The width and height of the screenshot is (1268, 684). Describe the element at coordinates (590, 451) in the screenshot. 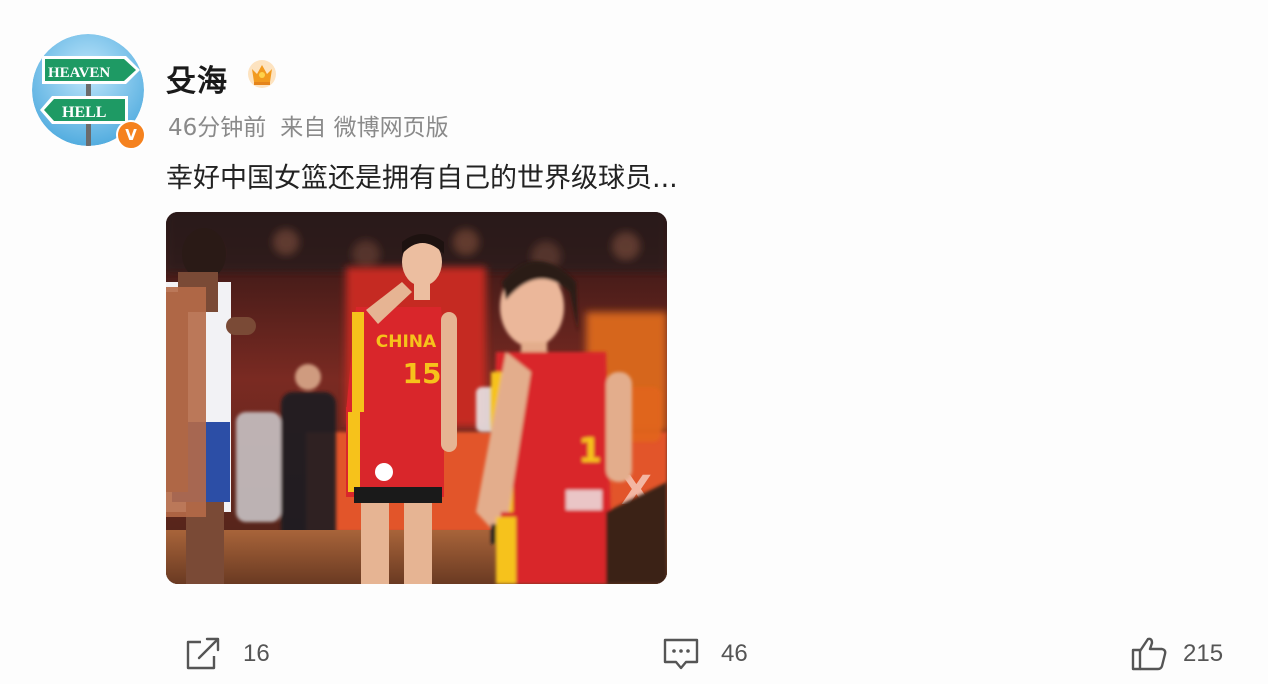

I see `second-jersey-number: 1` at that location.